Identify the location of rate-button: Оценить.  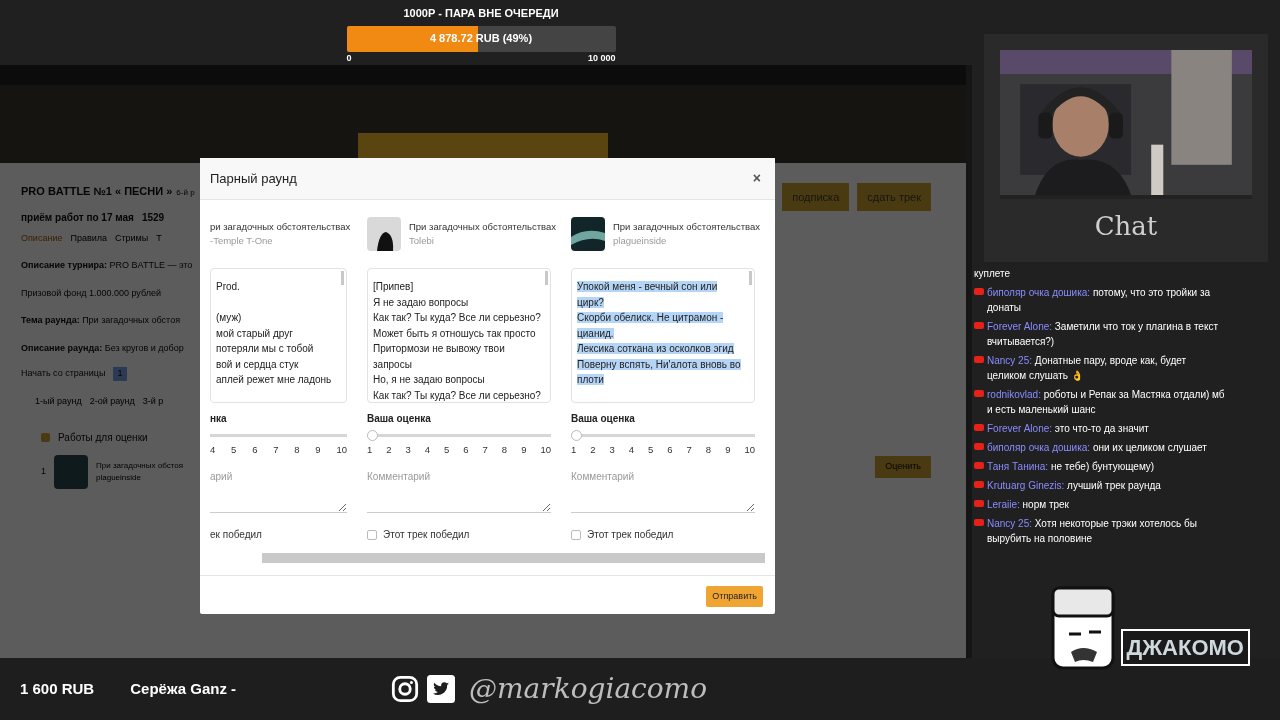
(903, 467).